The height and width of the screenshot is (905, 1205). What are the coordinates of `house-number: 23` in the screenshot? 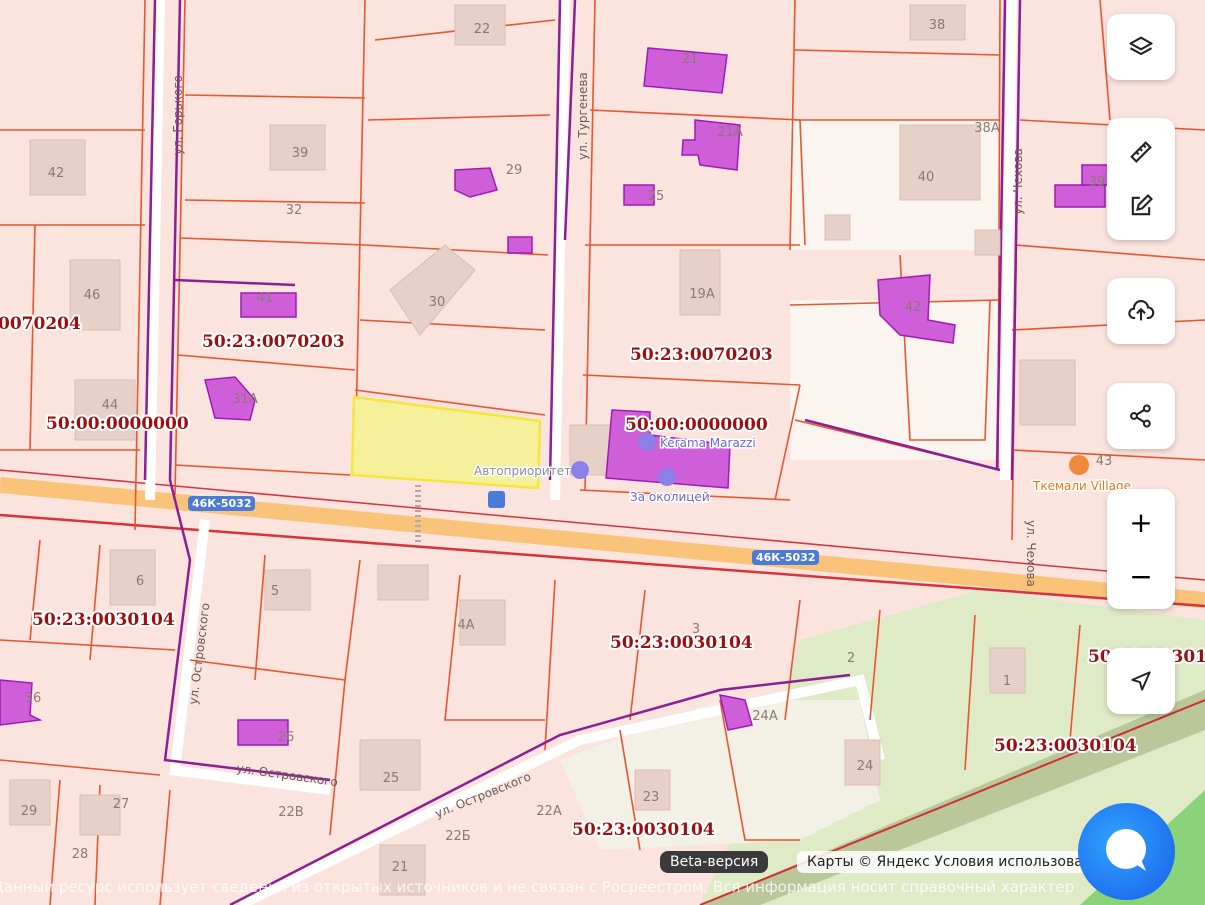 It's located at (651, 797).